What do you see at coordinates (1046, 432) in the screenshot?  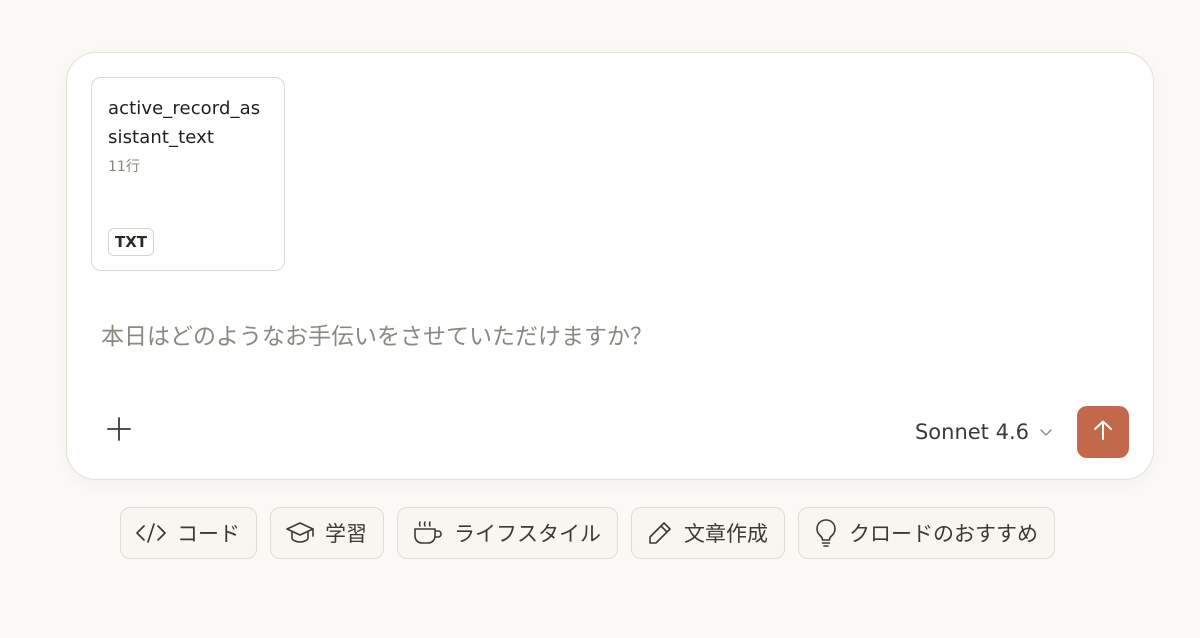 I see `chevron-down-icon` at bounding box center [1046, 432].